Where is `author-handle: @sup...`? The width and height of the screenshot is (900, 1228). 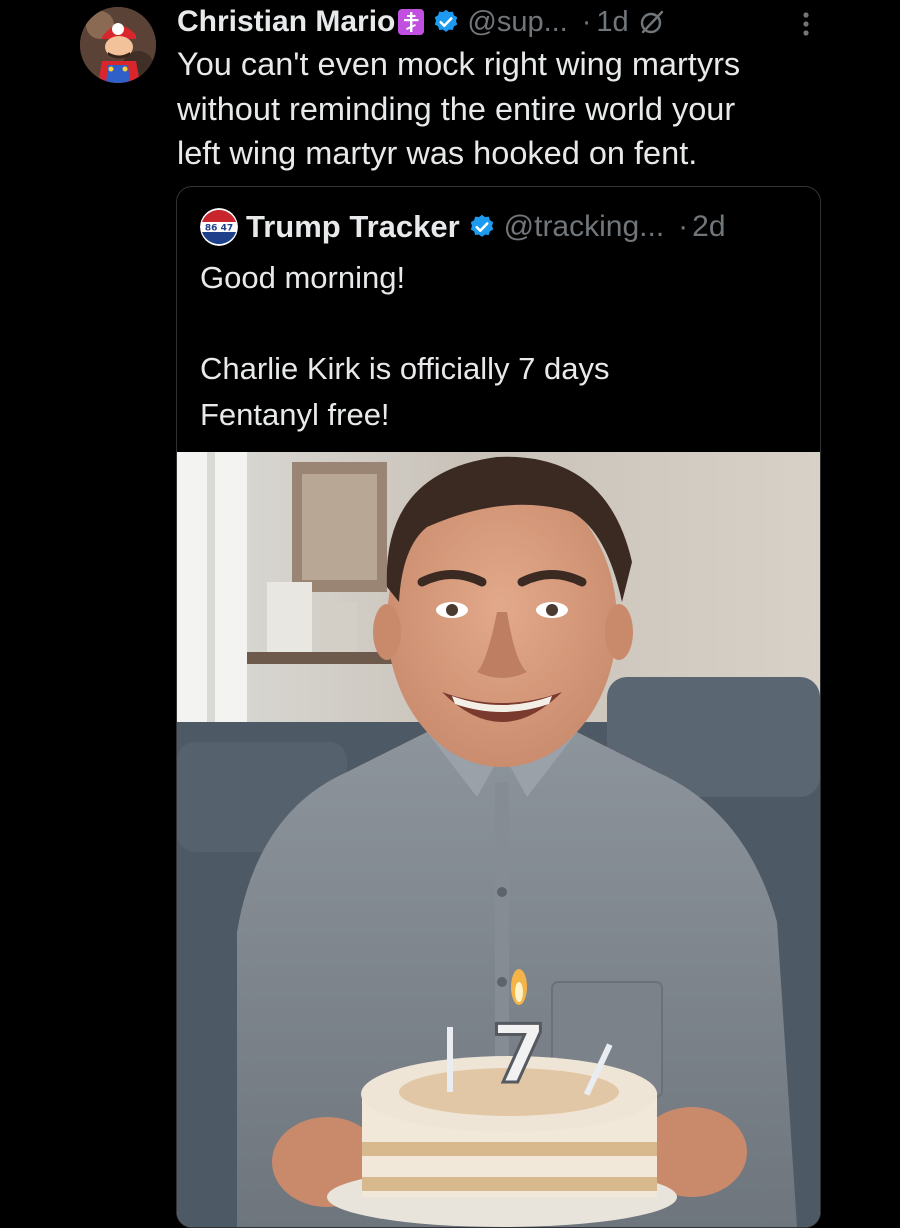
author-handle: @sup... is located at coordinates (517, 22).